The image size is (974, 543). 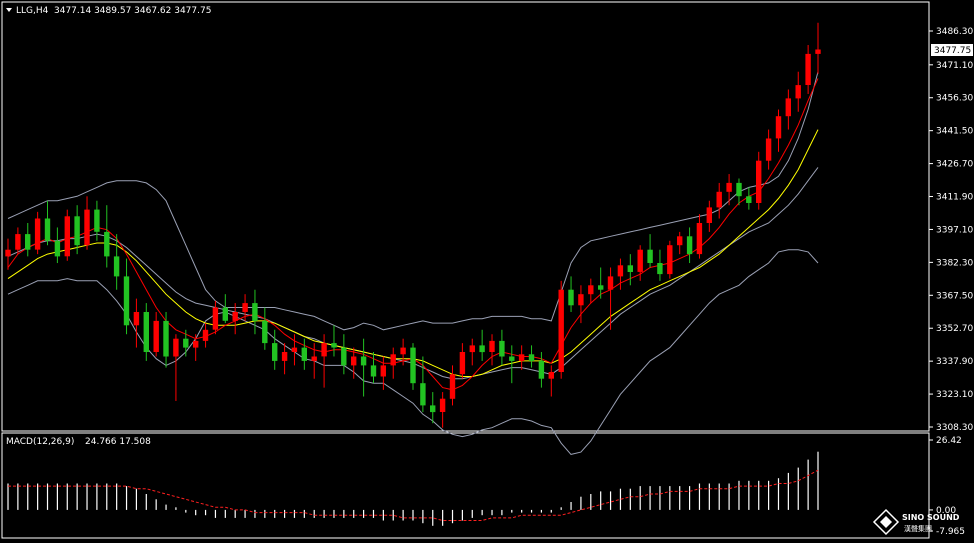 I want to click on current-price-label: 3477.75, so click(x=952, y=51).